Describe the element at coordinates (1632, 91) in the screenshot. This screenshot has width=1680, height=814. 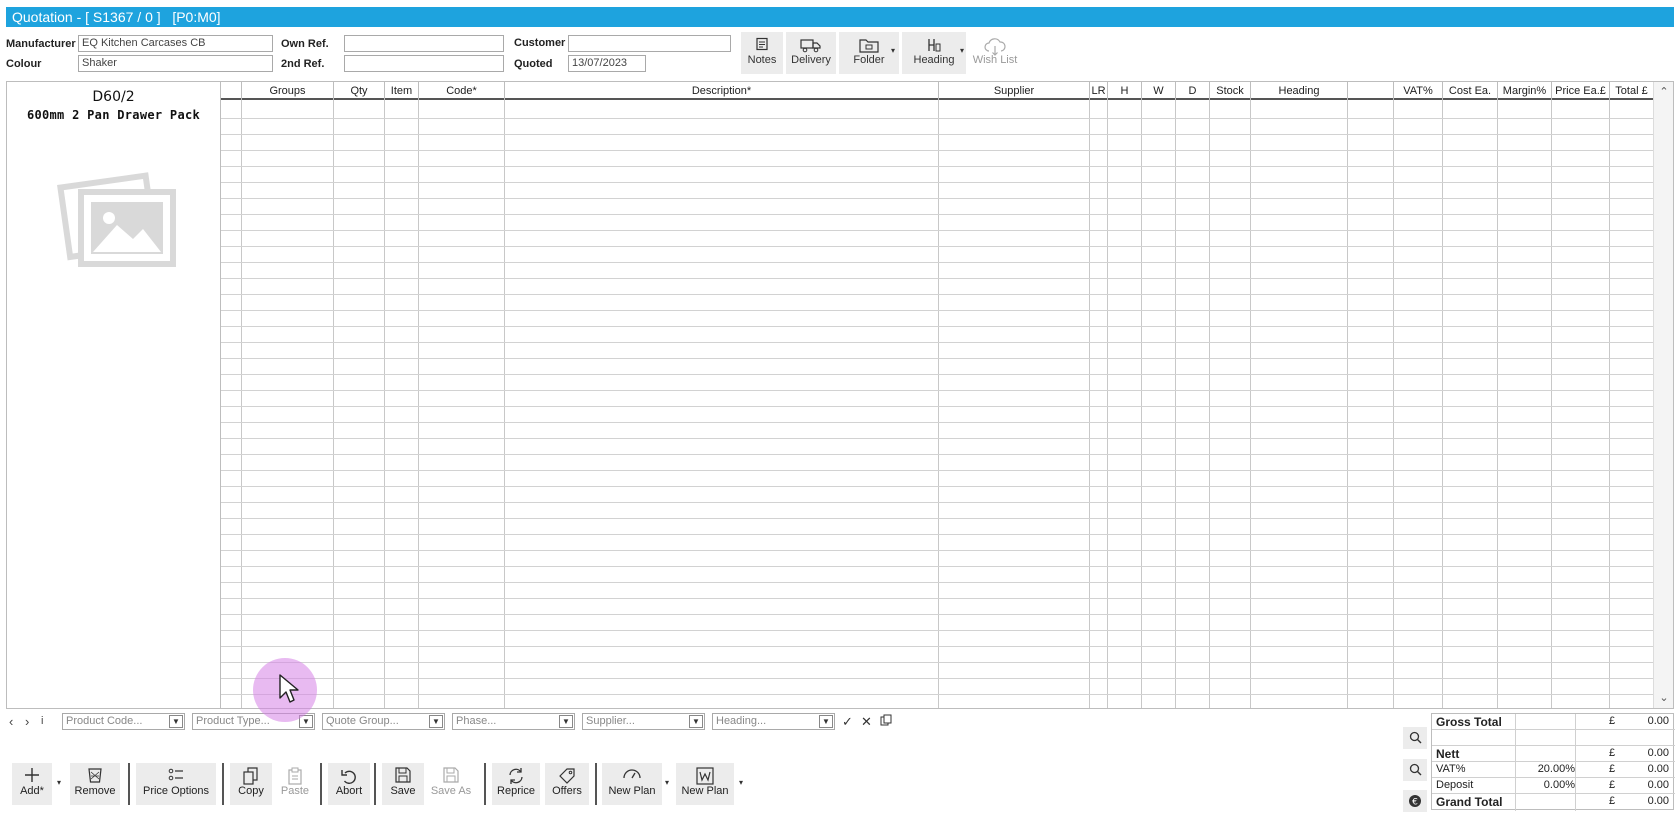
I see `col-header-total: Total £` at that location.